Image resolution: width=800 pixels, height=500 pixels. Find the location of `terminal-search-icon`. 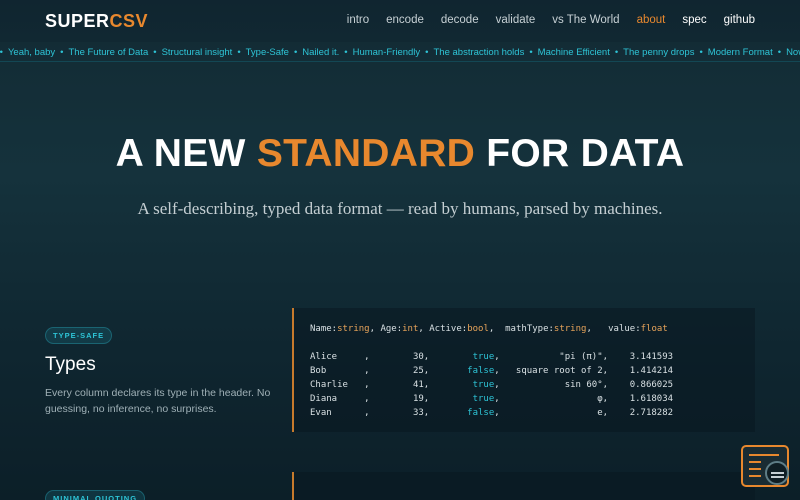

terminal-search-icon is located at coordinates (765, 466).